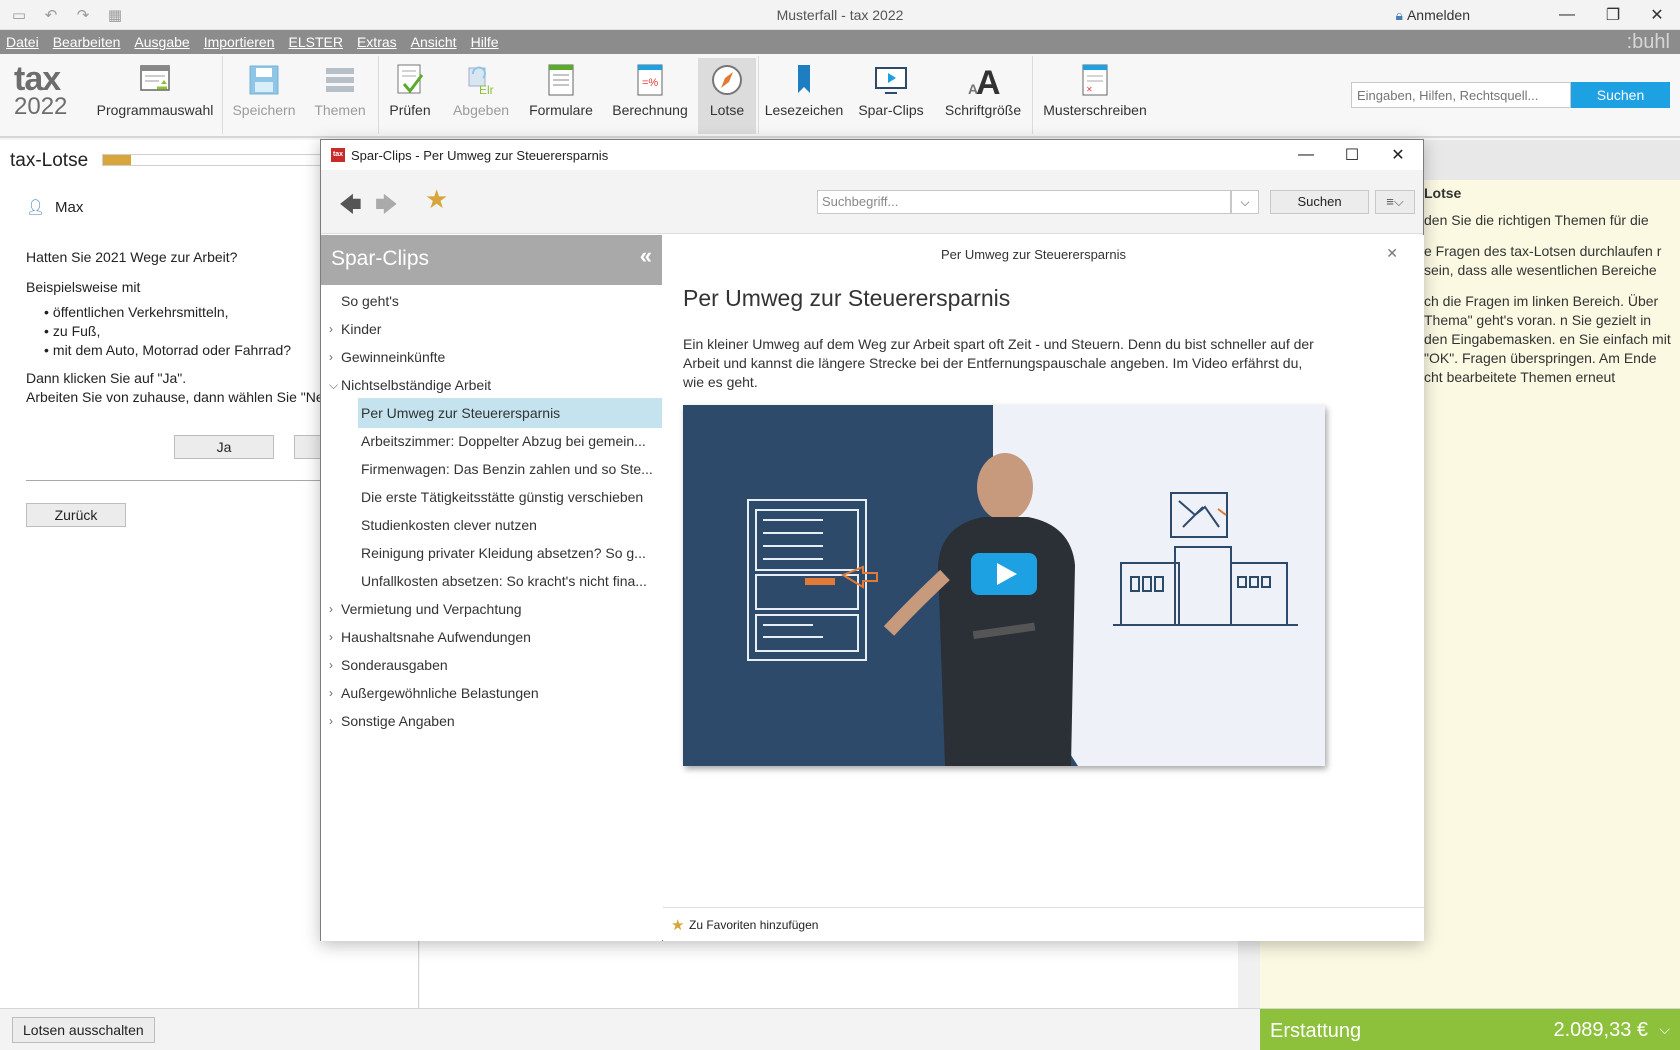  I want to click on tree-item: So geht's, so click(491, 301).